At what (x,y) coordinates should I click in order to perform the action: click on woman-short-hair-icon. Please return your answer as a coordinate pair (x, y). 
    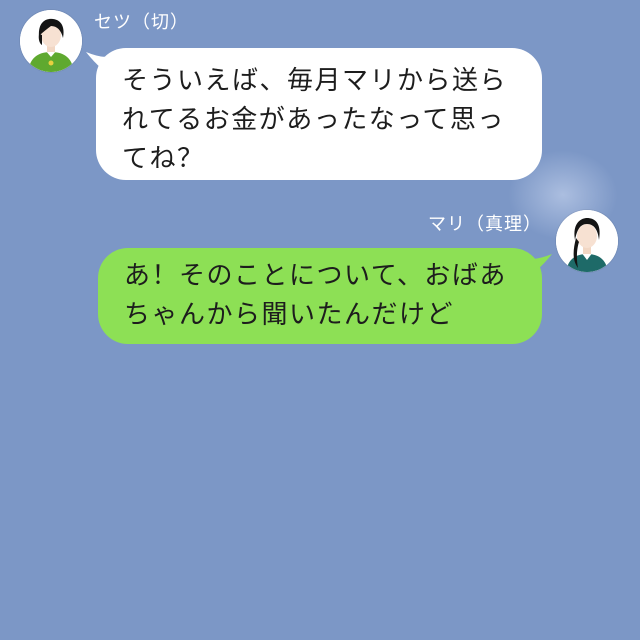
    Looking at the image, I should click on (51, 41).